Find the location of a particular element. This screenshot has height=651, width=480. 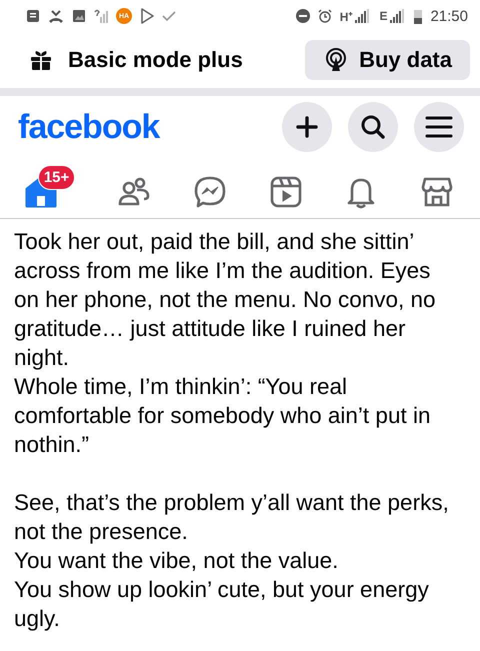

chat-bubble-icon is located at coordinates (210, 192).